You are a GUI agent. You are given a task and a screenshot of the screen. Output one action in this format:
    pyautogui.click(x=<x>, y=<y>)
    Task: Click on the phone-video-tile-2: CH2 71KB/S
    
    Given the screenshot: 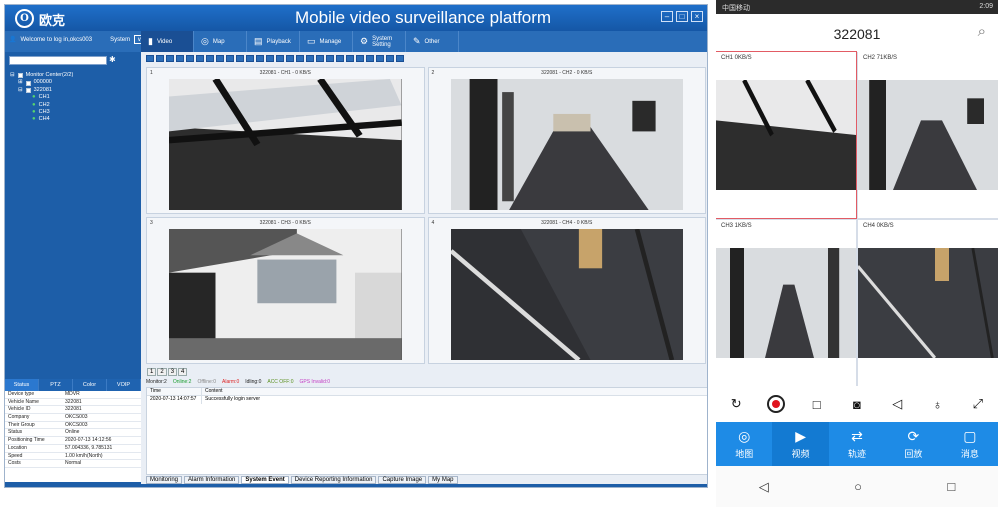 What is the action you would take?
    pyautogui.click(x=928, y=135)
    